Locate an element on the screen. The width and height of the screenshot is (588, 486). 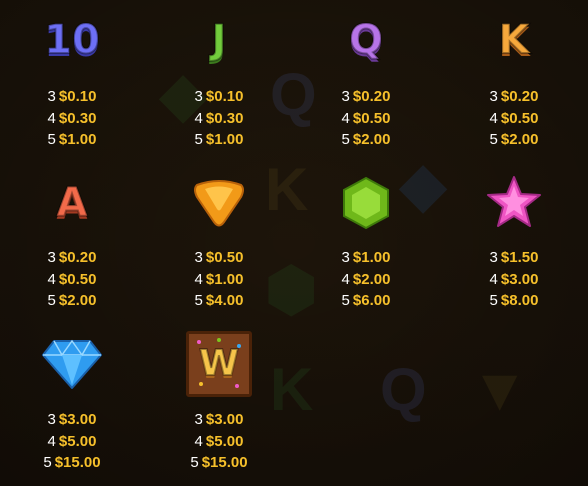
pay-row: 5 $4.00 is located at coordinates (219, 301).